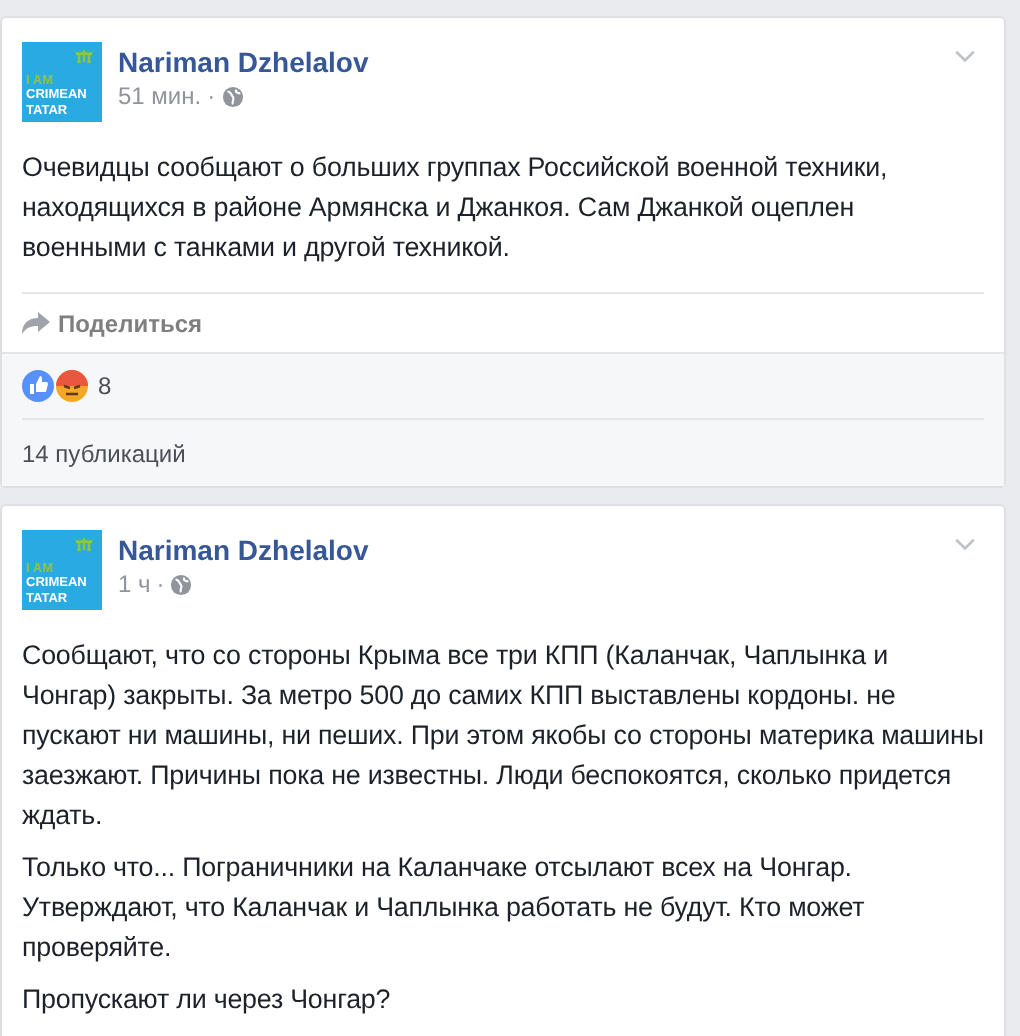  I want to click on share-button: Поделиться, so click(112, 323).